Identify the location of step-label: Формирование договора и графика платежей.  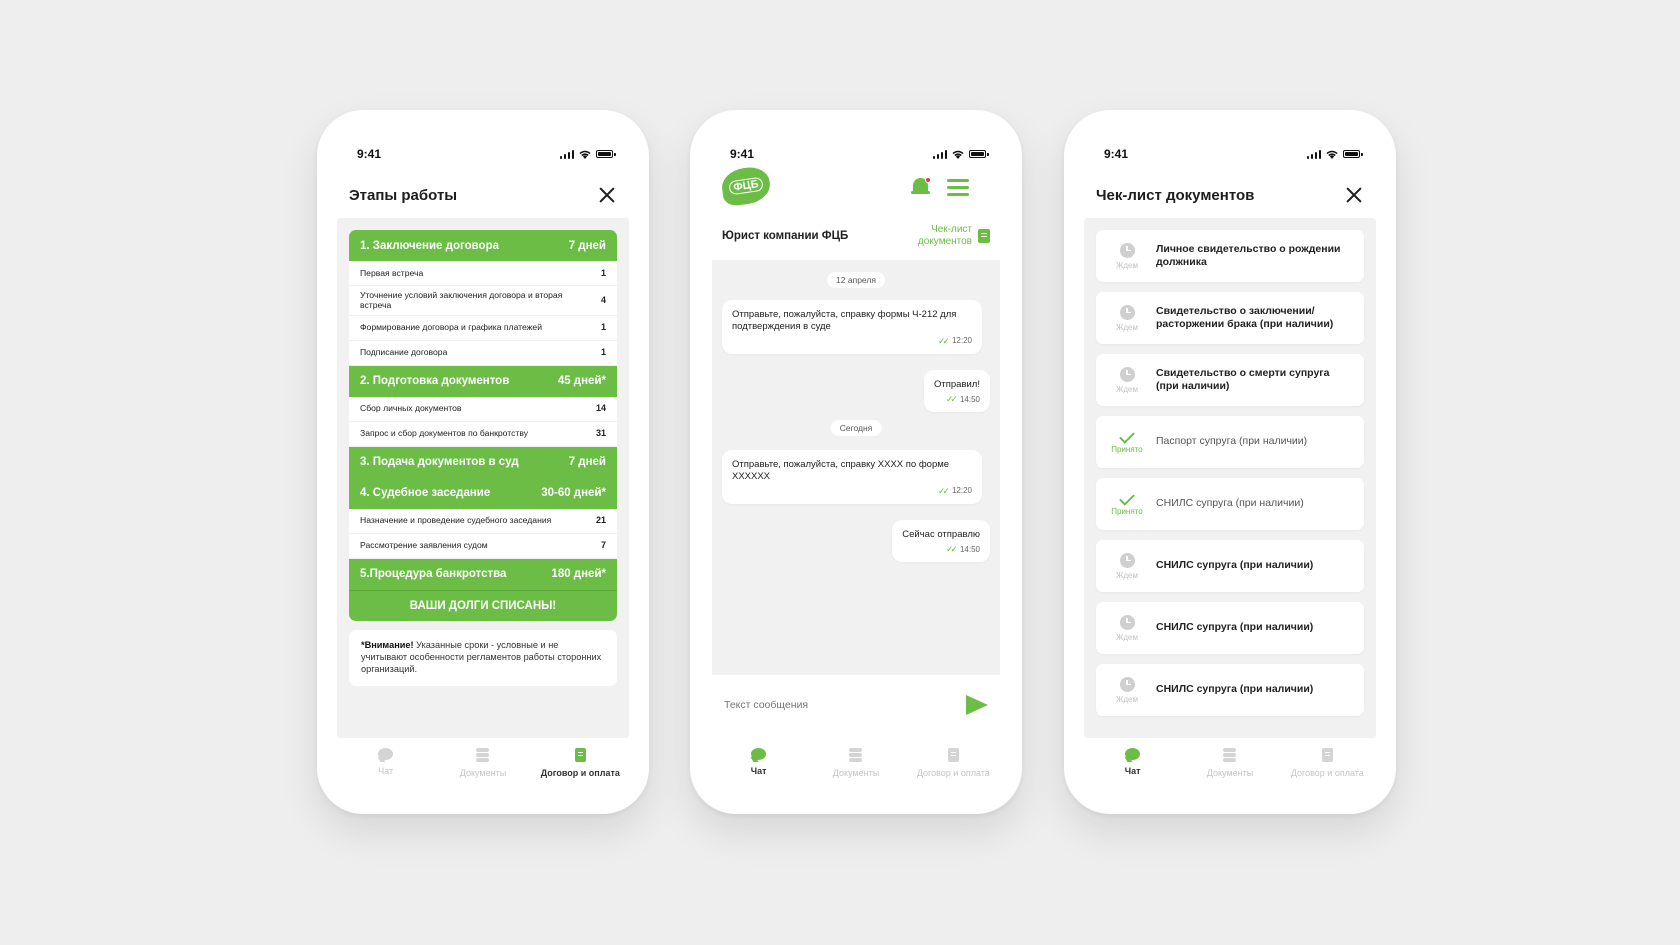
(451, 327).